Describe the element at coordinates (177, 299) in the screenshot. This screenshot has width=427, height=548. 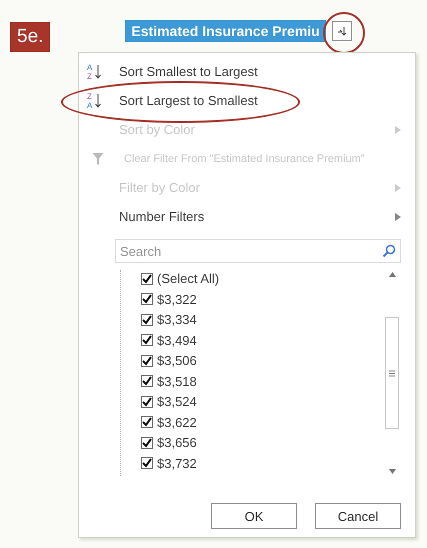
I see `value-label: $3,322` at that location.